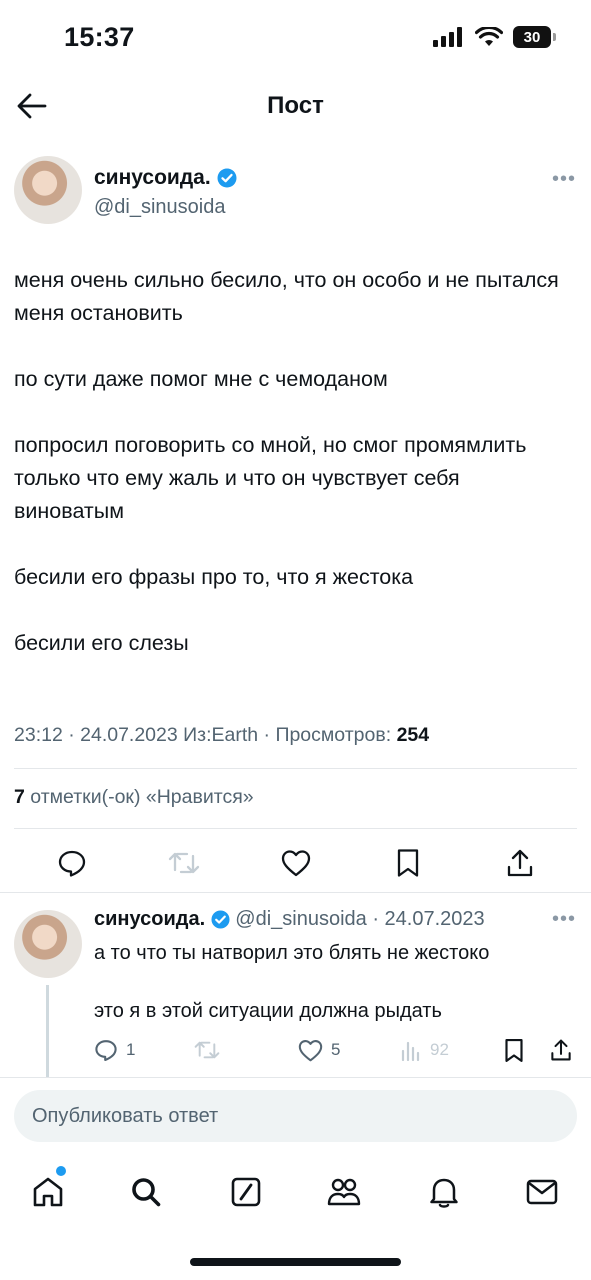 The width and height of the screenshot is (591, 1280). What do you see at coordinates (47, 1031) in the screenshot?
I see `thread-line` at bounding box center [47, 1031].